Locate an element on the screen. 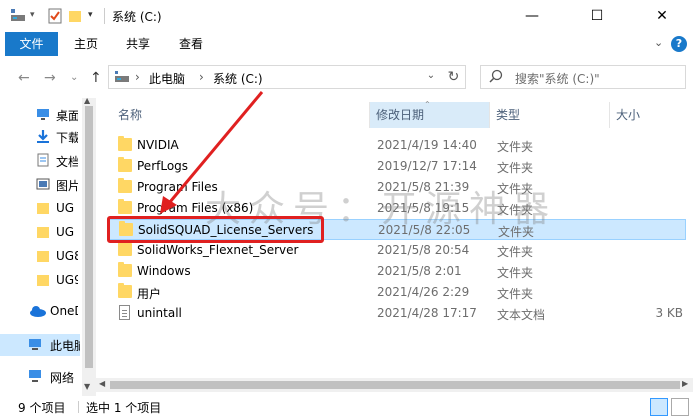 This screenshot has height=418, width=693. sidebar-item-desktop: 桌面 is located at coordinates (40, 115).